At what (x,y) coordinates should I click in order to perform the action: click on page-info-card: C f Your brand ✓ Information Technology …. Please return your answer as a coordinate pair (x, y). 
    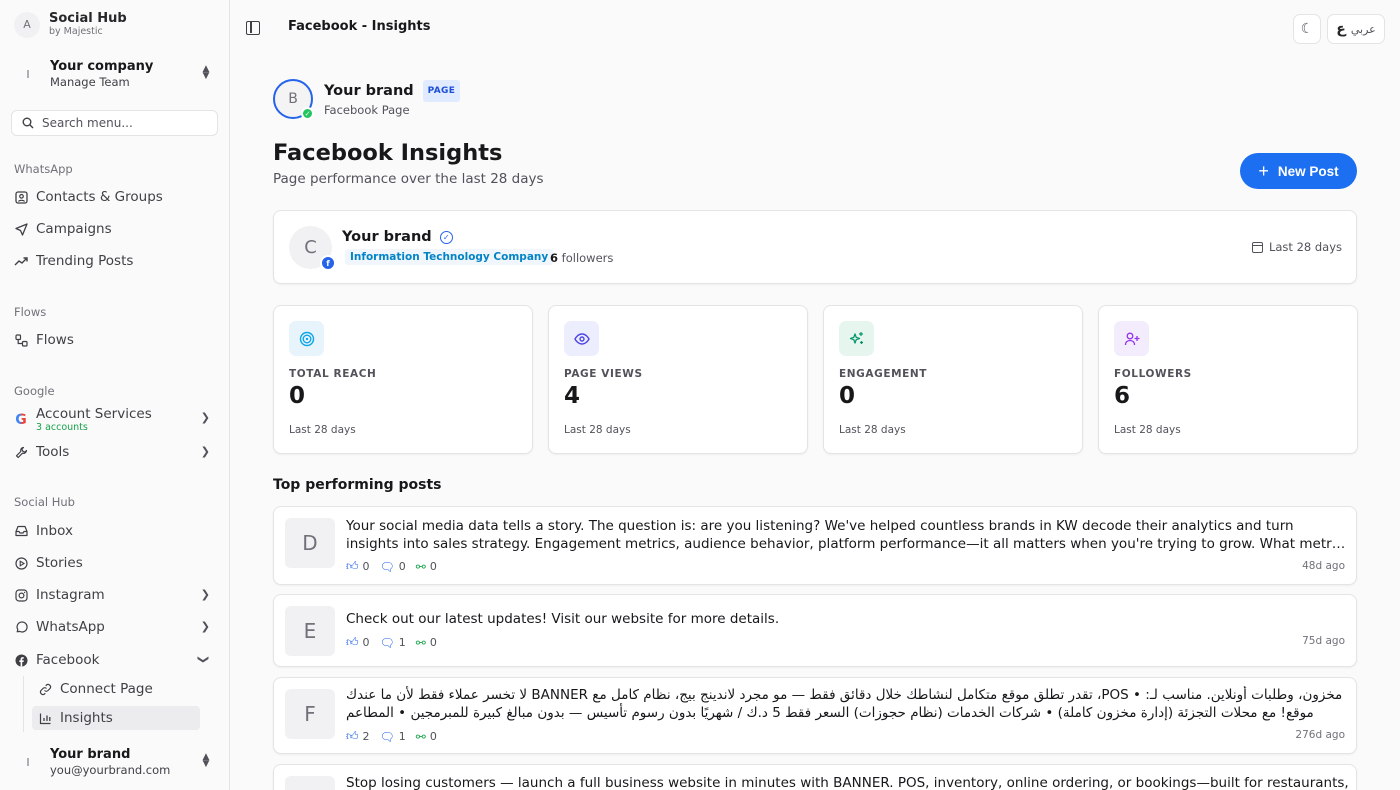
    Looking at the image, I should click on (815, 247).